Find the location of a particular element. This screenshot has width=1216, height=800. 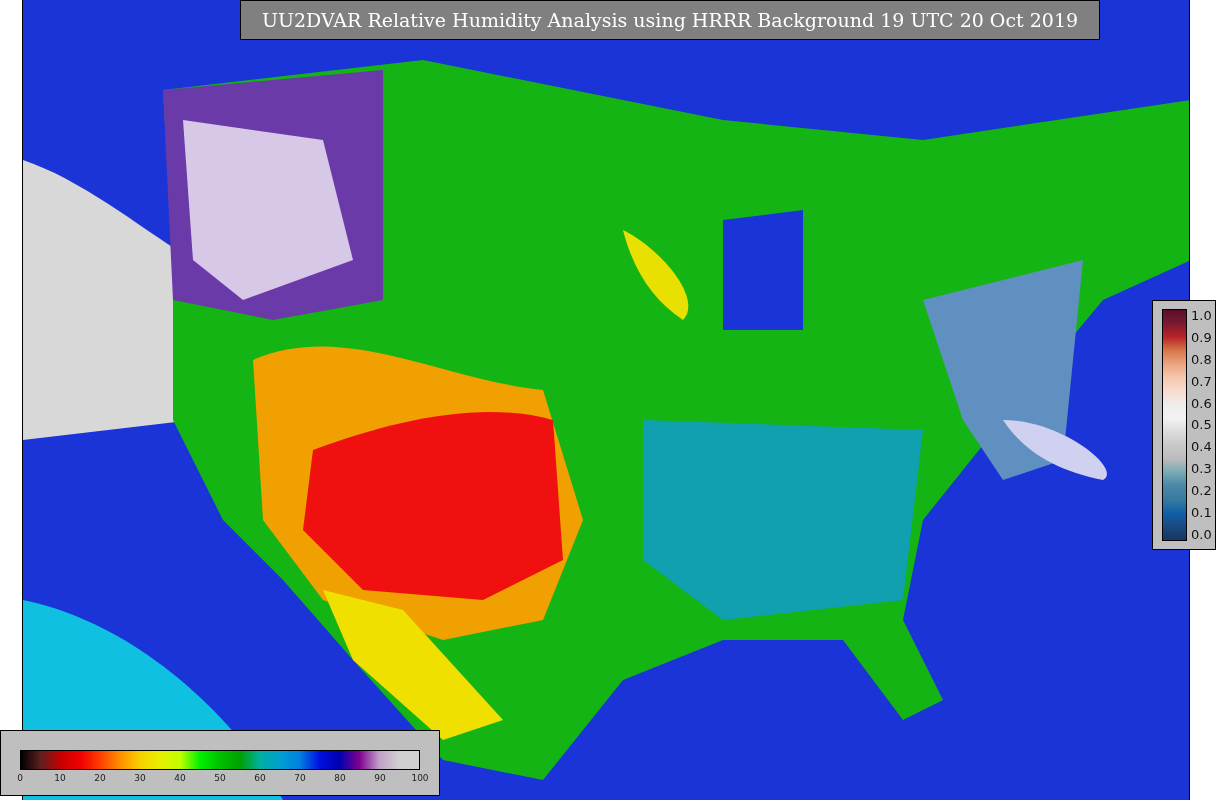

scale-label: 30 is located at coordinates (140, 778).